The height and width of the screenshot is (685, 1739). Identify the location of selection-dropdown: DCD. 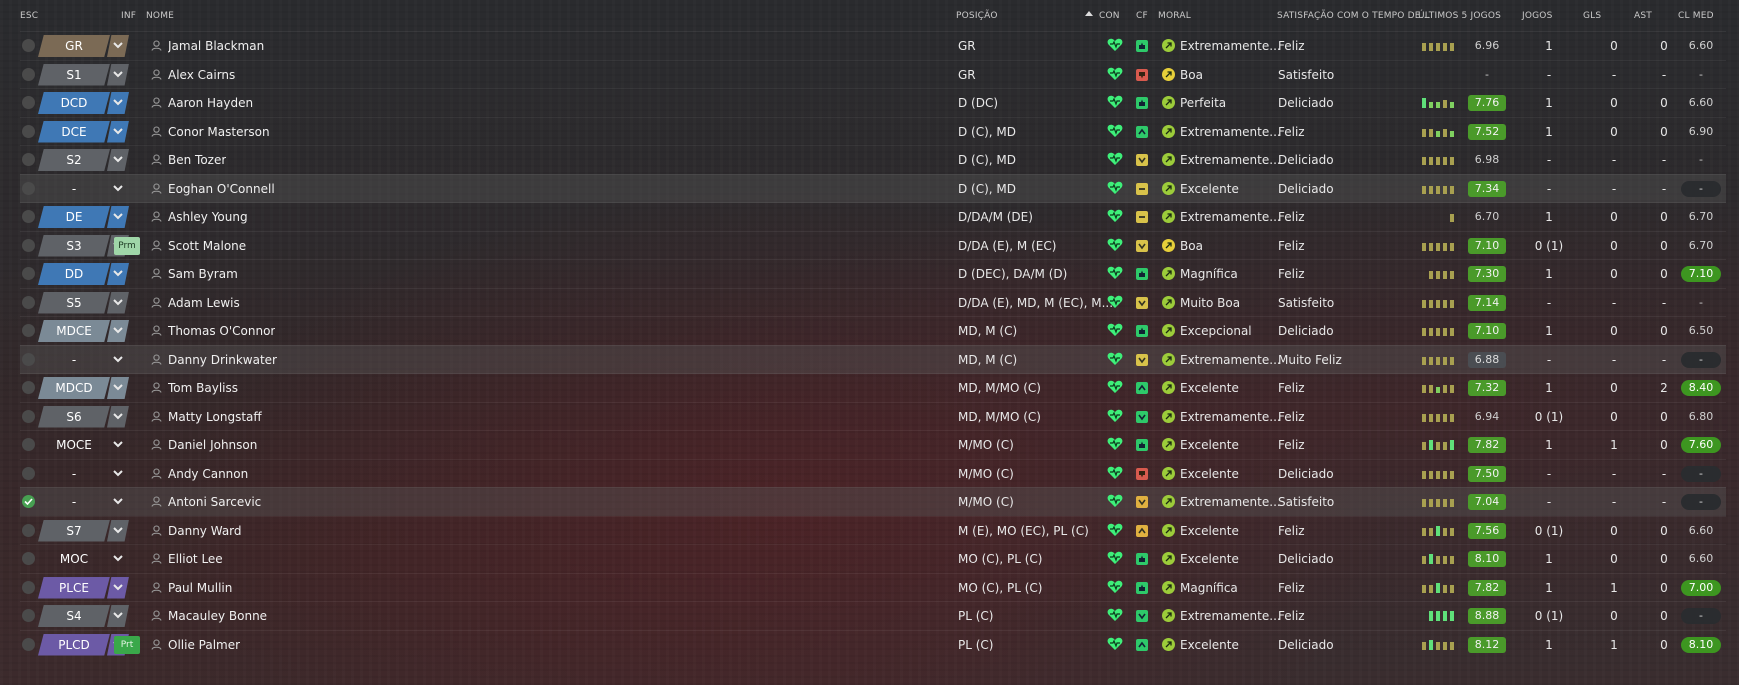
(83, 103).